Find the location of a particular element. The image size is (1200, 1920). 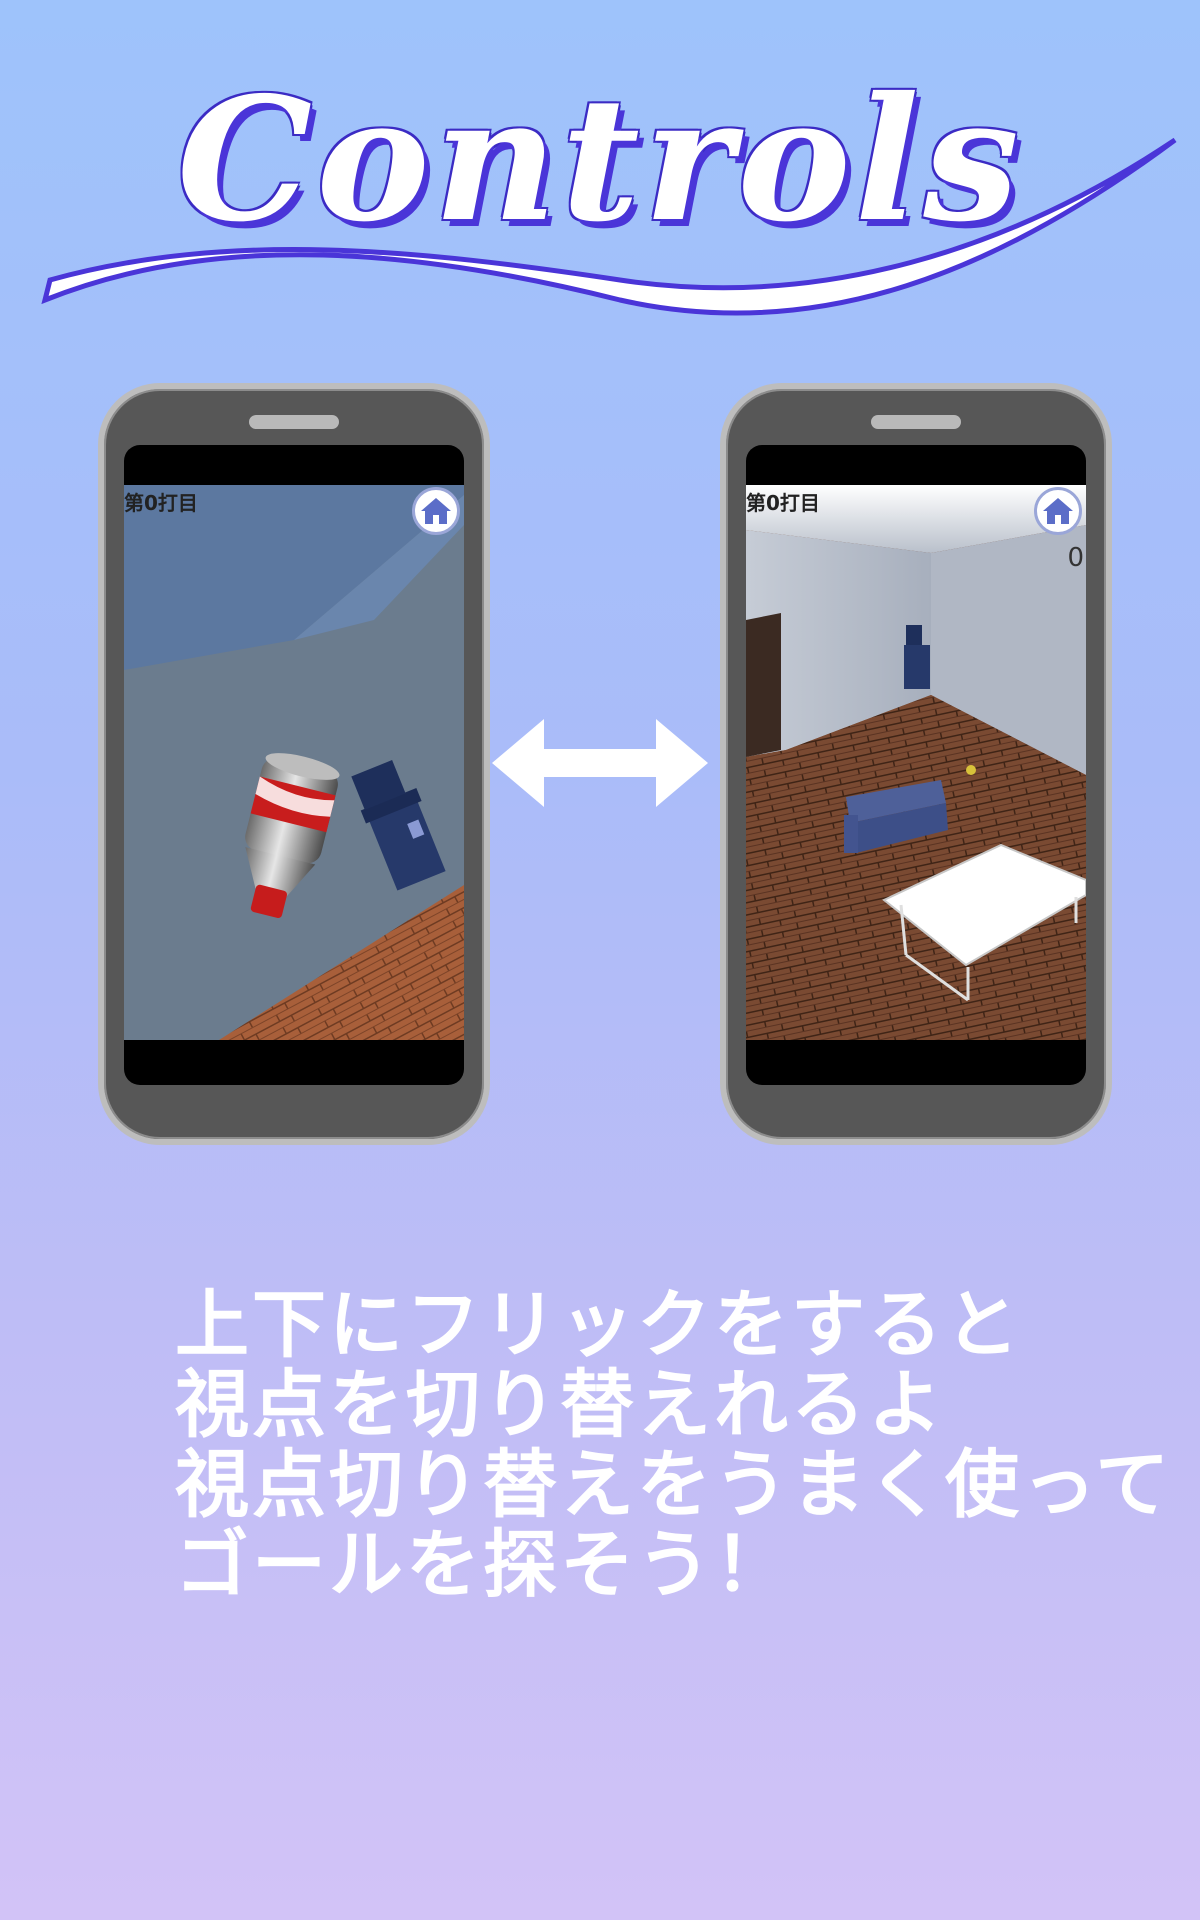

game-view-overview: 第0打目 0 is located at coordinates (916, 762).